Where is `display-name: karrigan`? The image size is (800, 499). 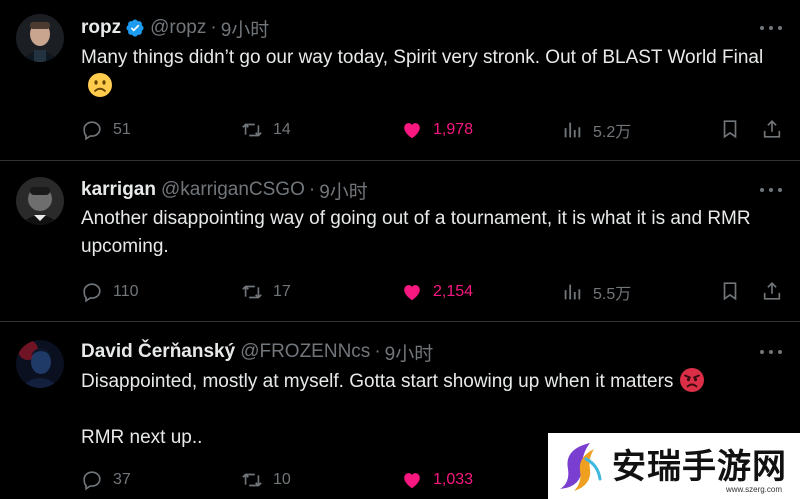 display-name: karrigan is located at coordinates (118, 190).